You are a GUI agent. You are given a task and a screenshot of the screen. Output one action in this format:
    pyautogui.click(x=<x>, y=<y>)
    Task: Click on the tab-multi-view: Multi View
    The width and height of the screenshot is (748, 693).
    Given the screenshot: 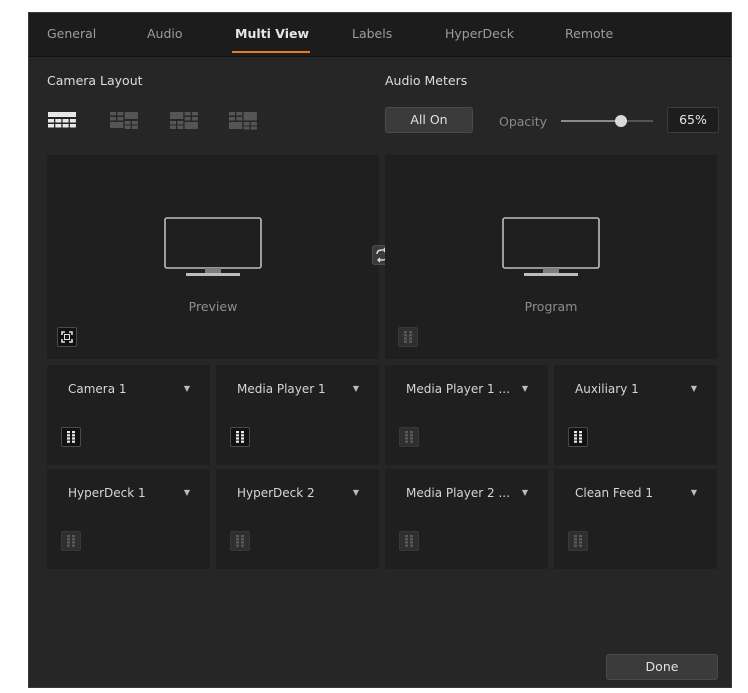 What is the action you would take?
    pyautogui.click(x=272, y=33)
    